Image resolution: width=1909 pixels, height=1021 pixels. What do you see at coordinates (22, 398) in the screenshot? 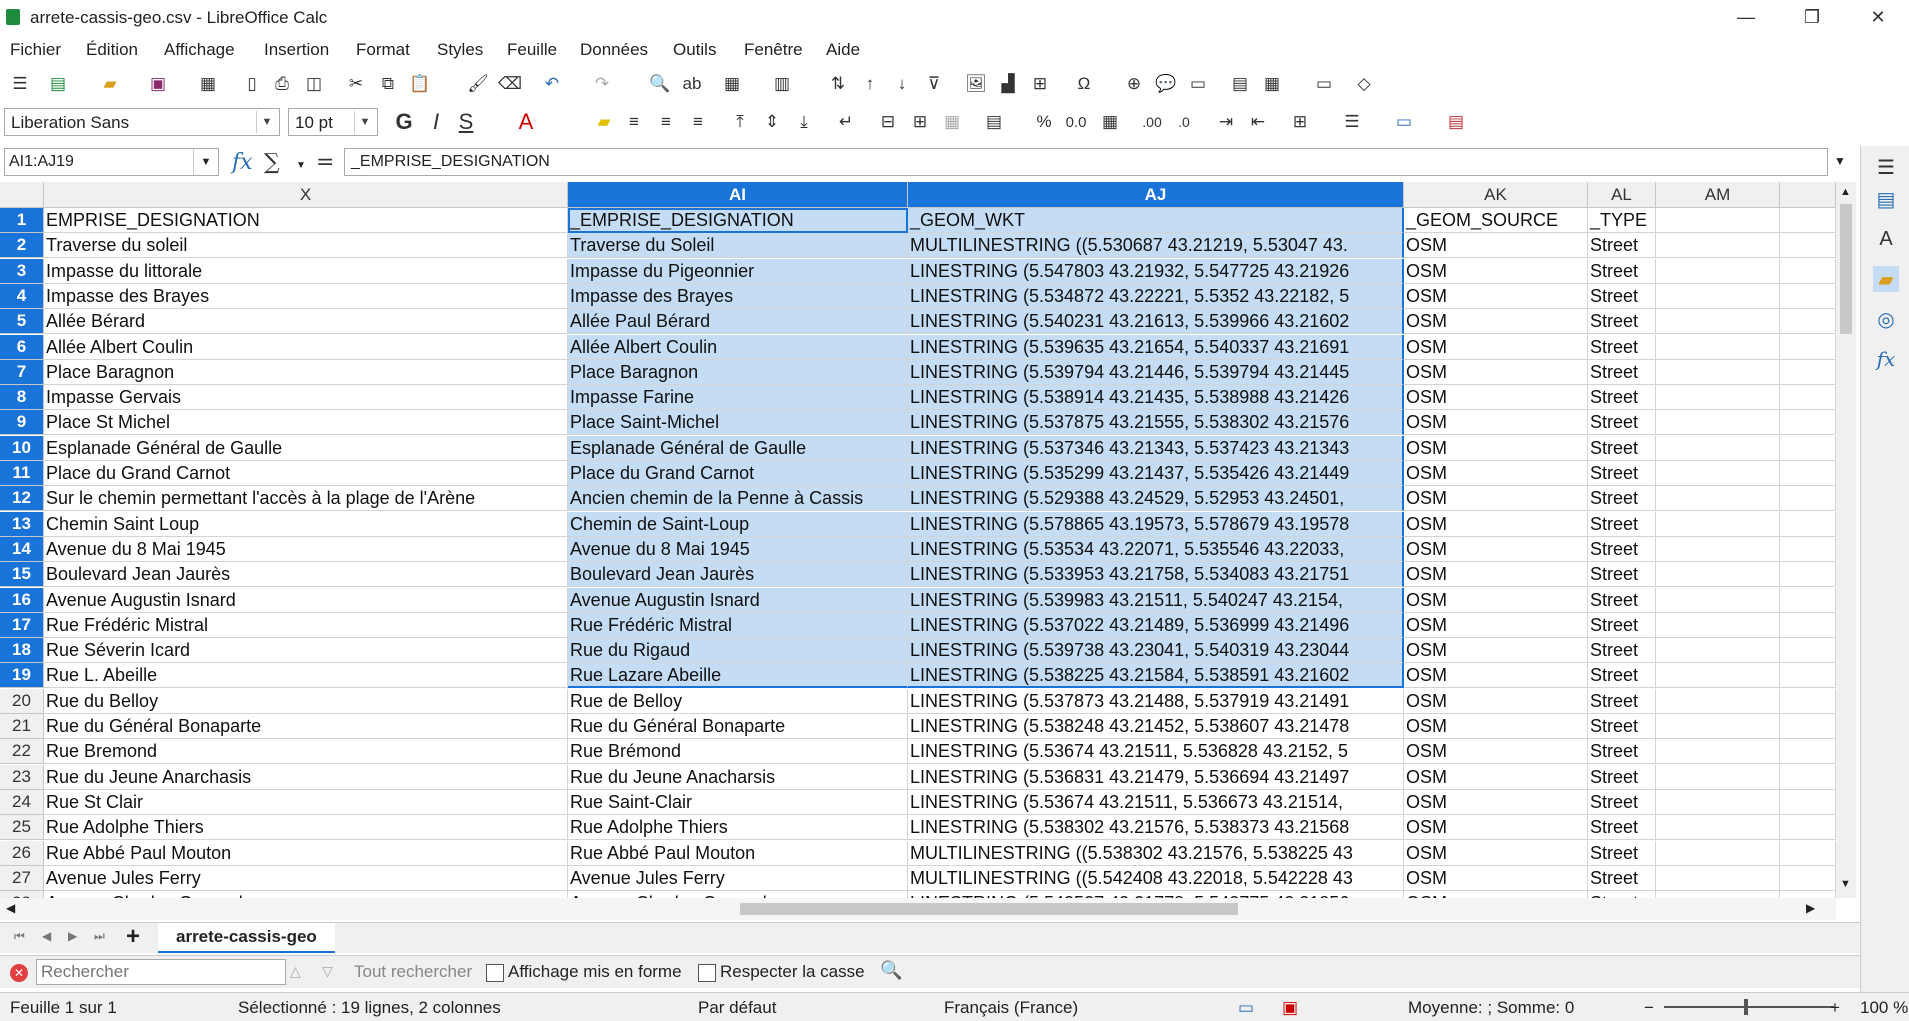
I see `row-header: 8` at bounding box center [22, 398].